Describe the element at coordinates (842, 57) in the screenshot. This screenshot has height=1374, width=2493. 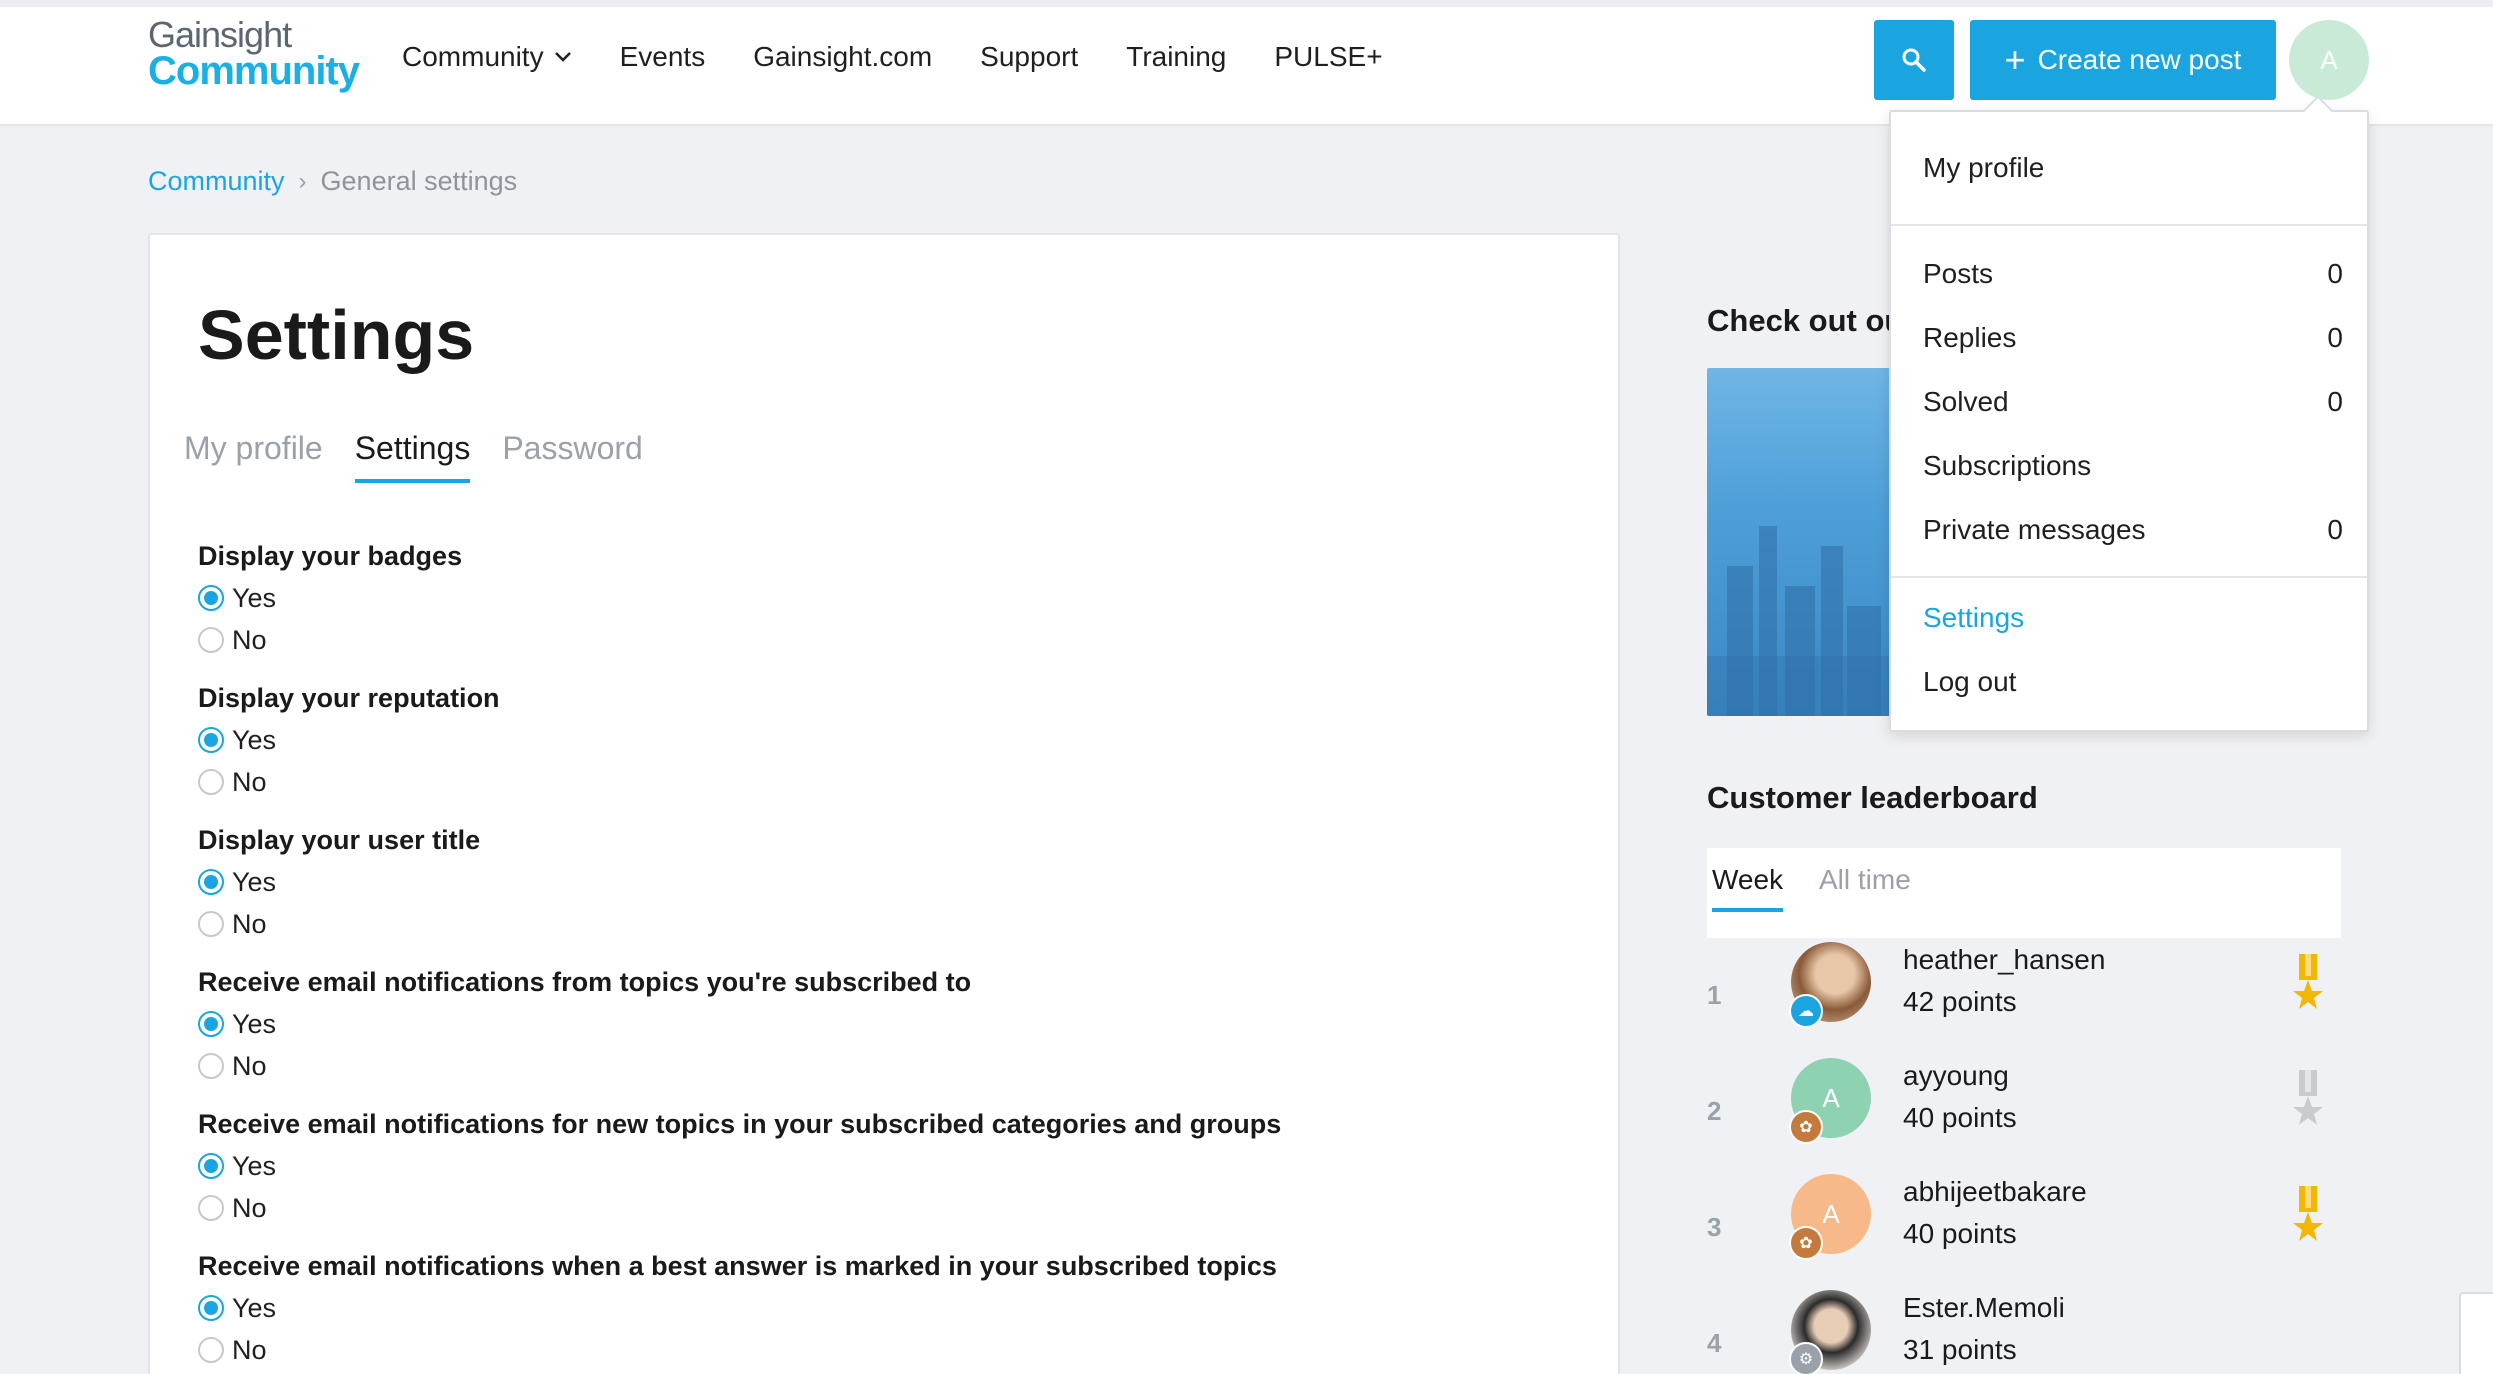
I see `nav-gainsight-com: Gainsight.com` at that location.